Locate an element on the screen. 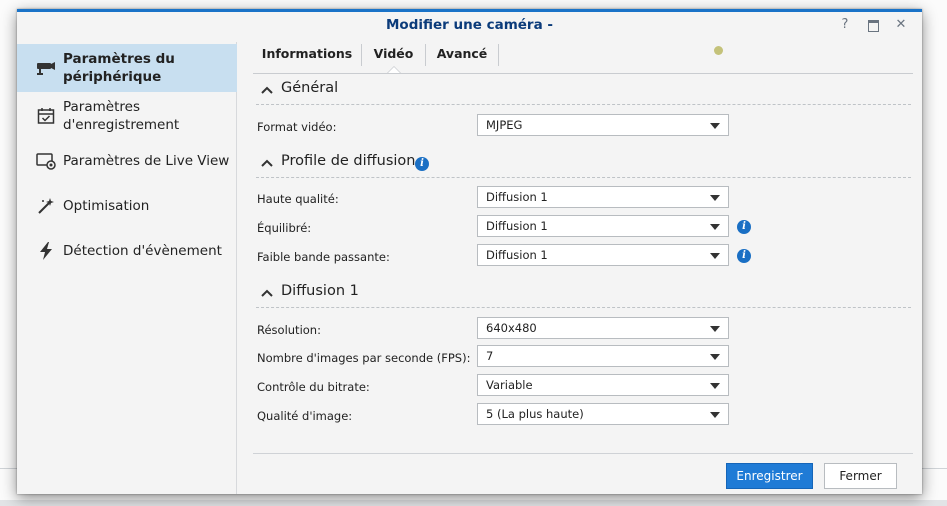 The image size is (947, 506). select-value: 640x480 is located at coordinates (511, 328).